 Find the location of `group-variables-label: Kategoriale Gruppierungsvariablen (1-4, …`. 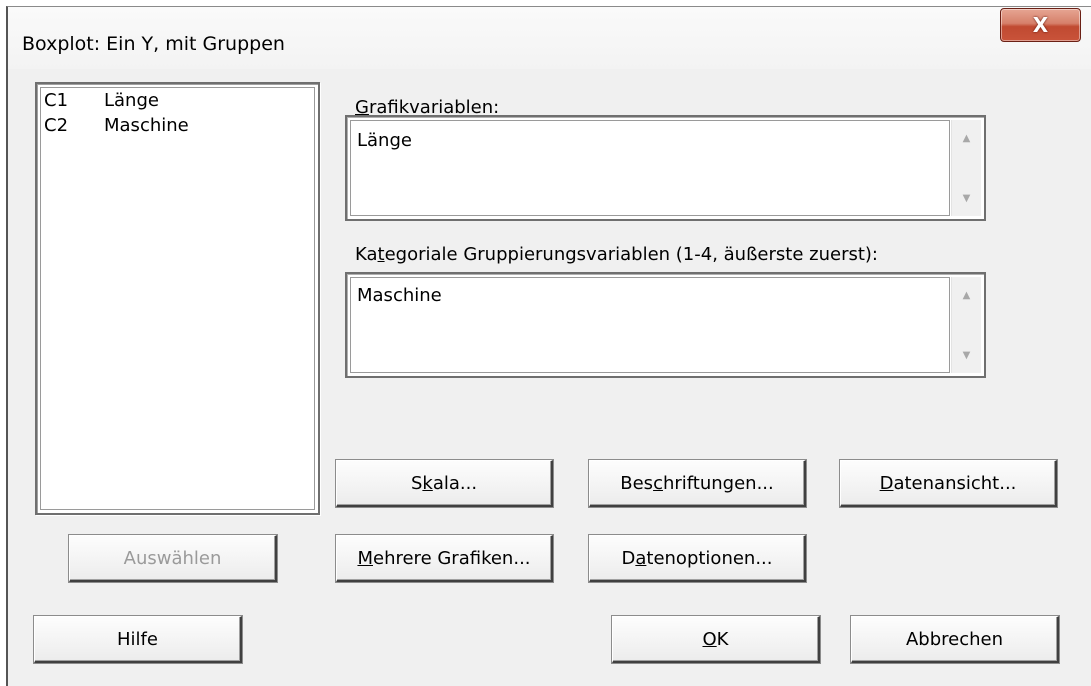

group-variables-label: Kategoriale Gruppierungsvariablen (1-4, … is located at coordinates (616, 254).